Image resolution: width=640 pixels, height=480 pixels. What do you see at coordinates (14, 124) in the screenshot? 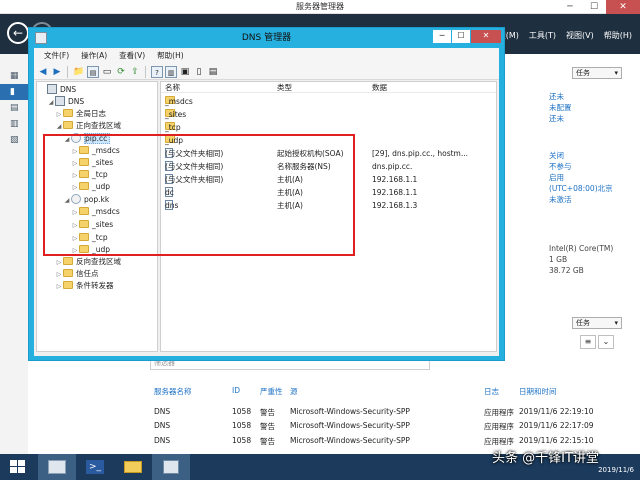
I see `file-services-icon: ▥` at bounding box center [14, 124].